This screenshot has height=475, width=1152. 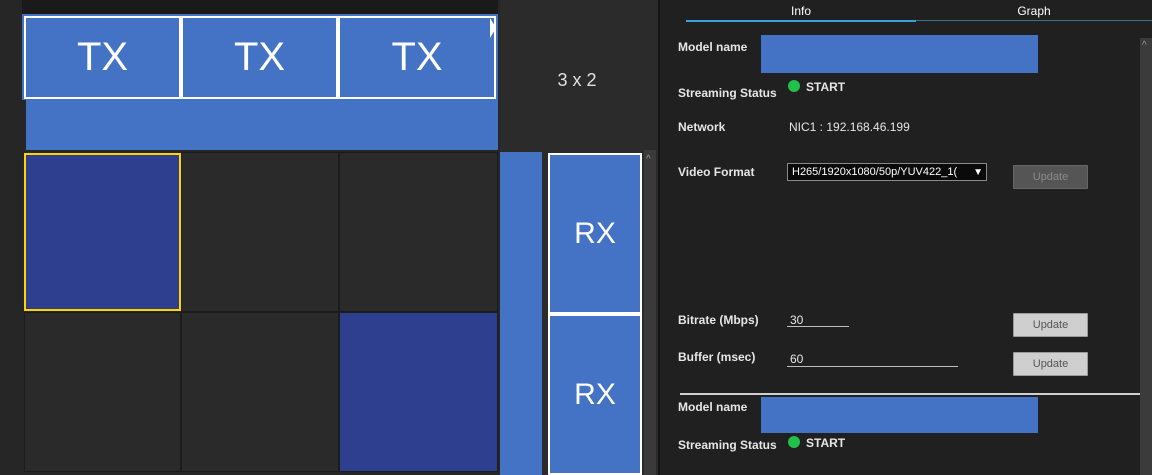 What do you see at coordinates (718, 320) in the screenshot?
I see `bitrate-label: Bitrate (Mbps)` at bounding box center [718, 320].